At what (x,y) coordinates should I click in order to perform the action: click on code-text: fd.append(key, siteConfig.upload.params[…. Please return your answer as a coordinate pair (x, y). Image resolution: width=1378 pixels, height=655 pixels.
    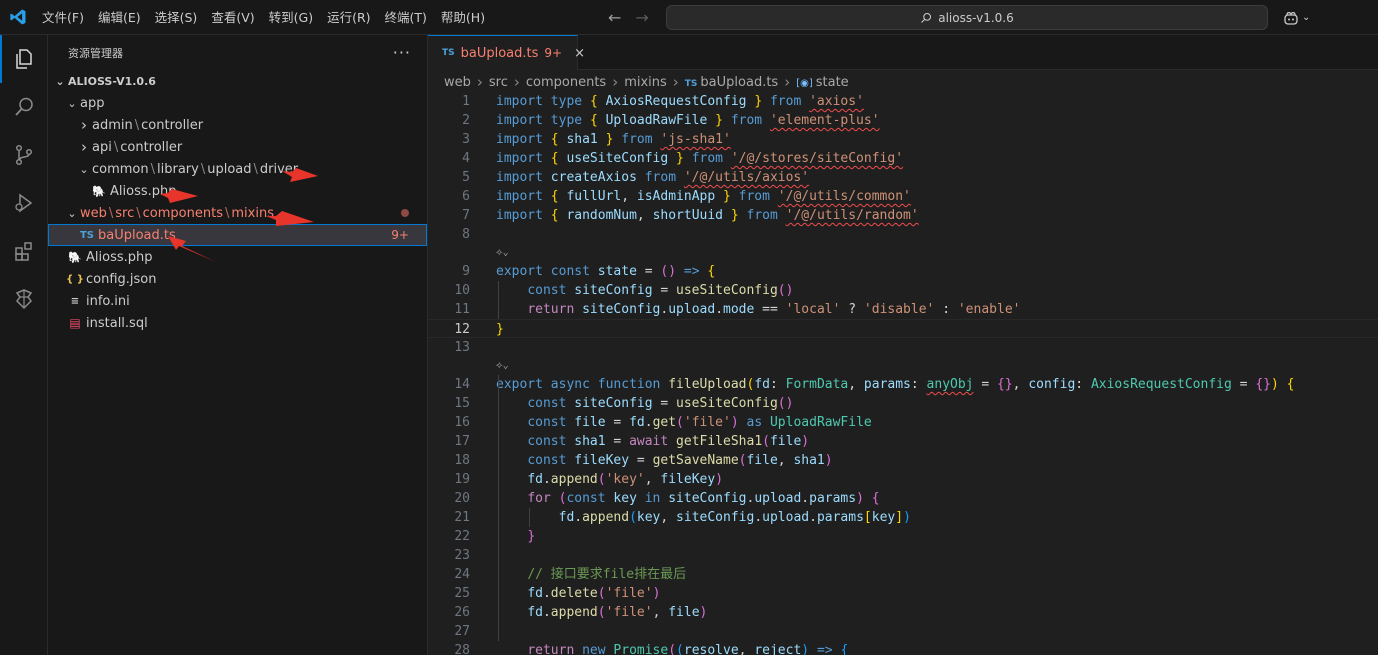
    Looking at the image, I should click on (703, 517).